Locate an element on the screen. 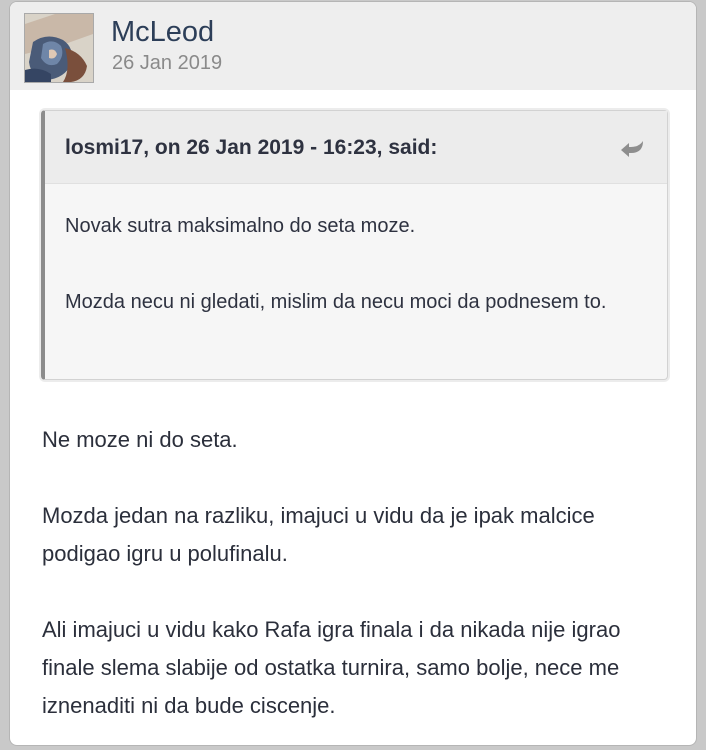 The height and width of the screenshot is (750, 706). quote-paragraph: Novak sutra maksimalno do seta moze. is located at coordinates (240, 226).